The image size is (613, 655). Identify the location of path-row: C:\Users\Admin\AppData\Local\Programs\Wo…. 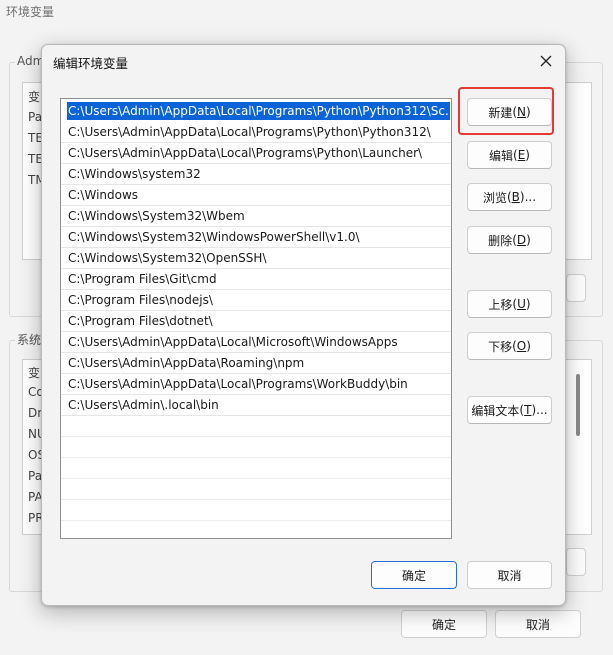
(256, 384).